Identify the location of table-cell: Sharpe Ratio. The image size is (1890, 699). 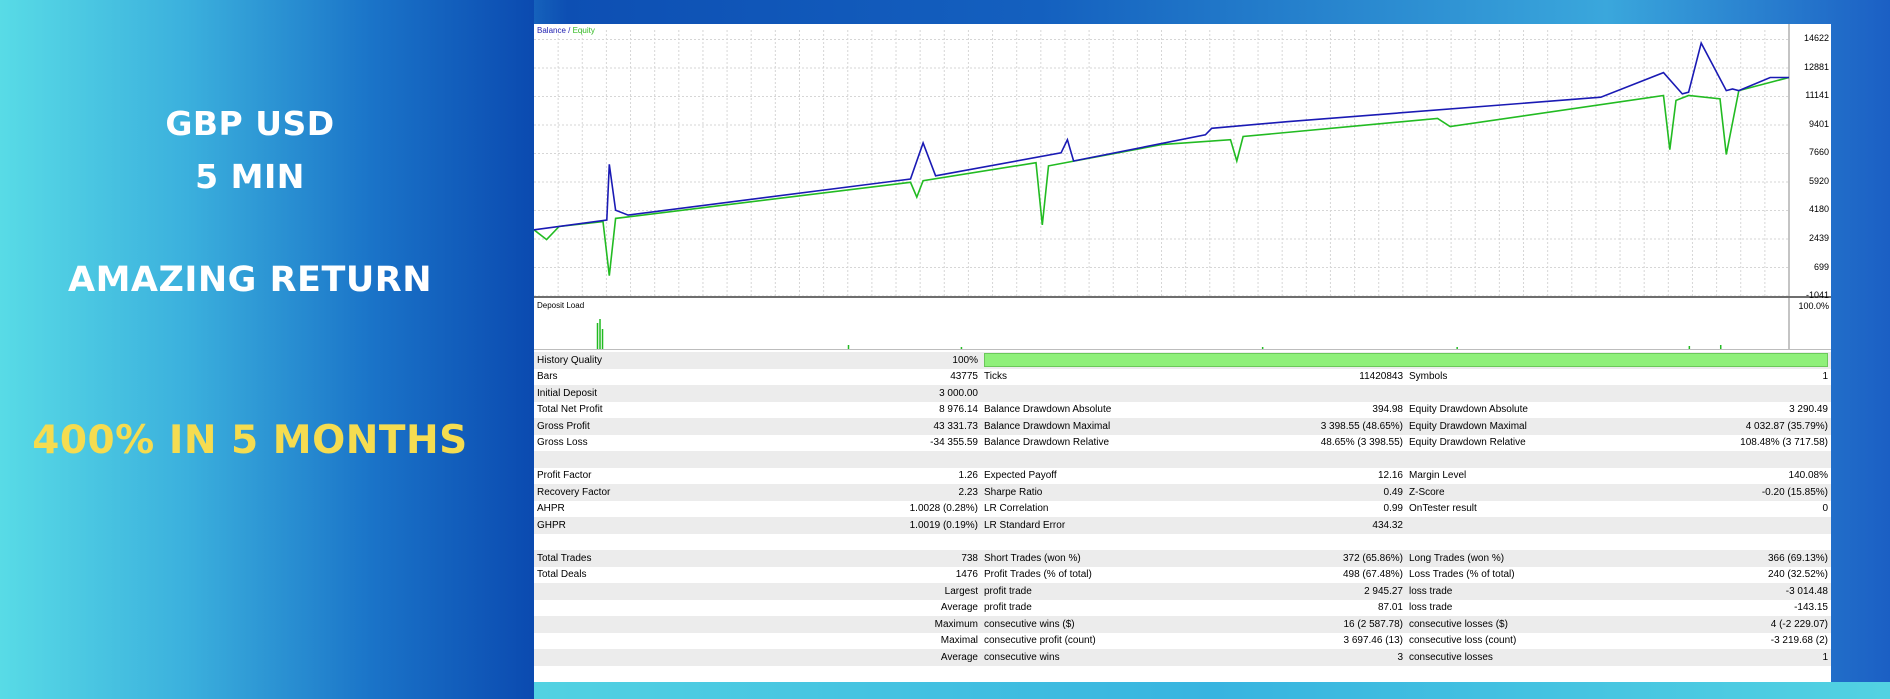
(1087, 492).